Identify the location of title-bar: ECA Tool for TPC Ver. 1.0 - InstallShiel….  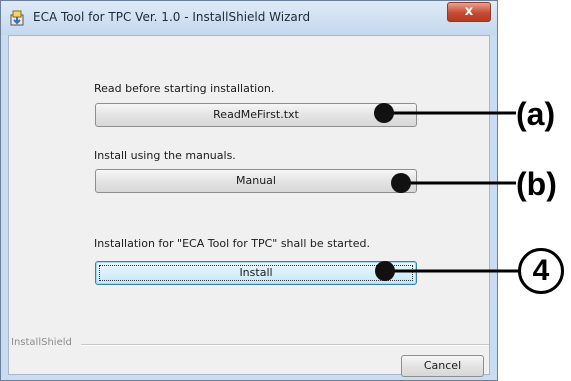
(249, 18).